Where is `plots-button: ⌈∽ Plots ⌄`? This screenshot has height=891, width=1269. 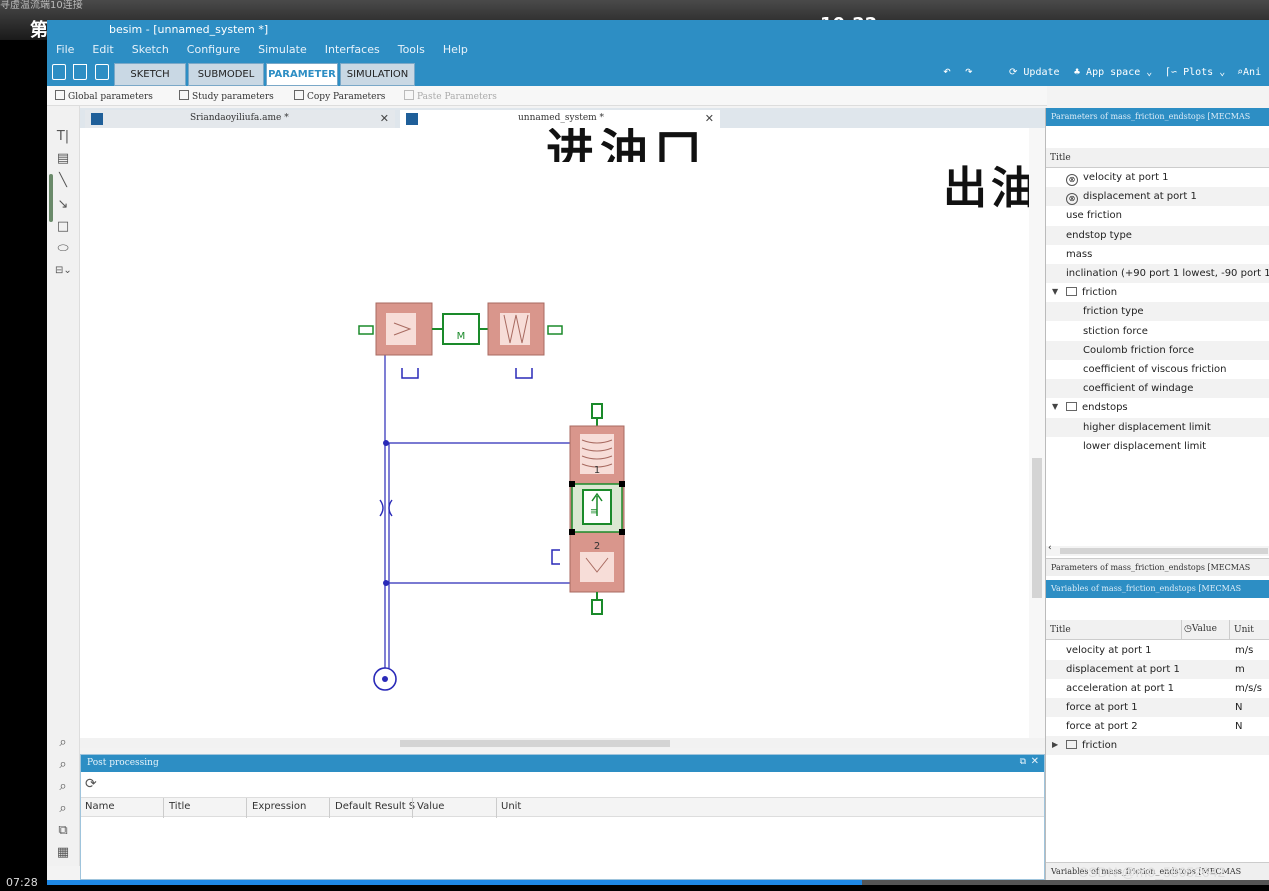 plots-button: ⌈∽ Plots ⌄ is located at coordinates (1195, 72).